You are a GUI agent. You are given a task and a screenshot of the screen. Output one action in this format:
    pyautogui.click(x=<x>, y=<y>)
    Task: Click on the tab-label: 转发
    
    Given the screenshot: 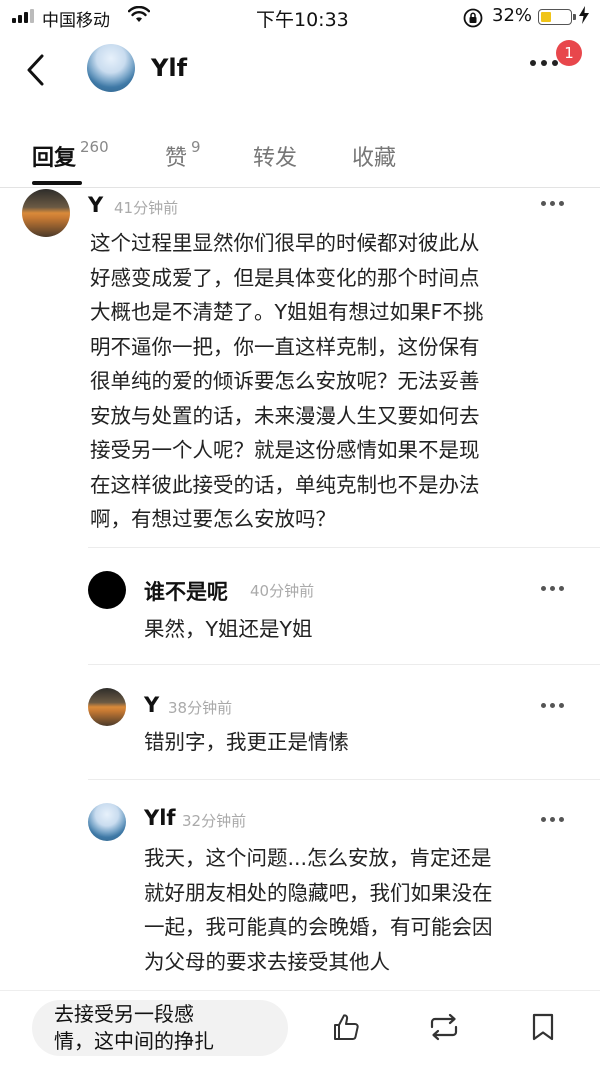 What is the action you would take?
    pyautogui.click(x=275, y=158)
    